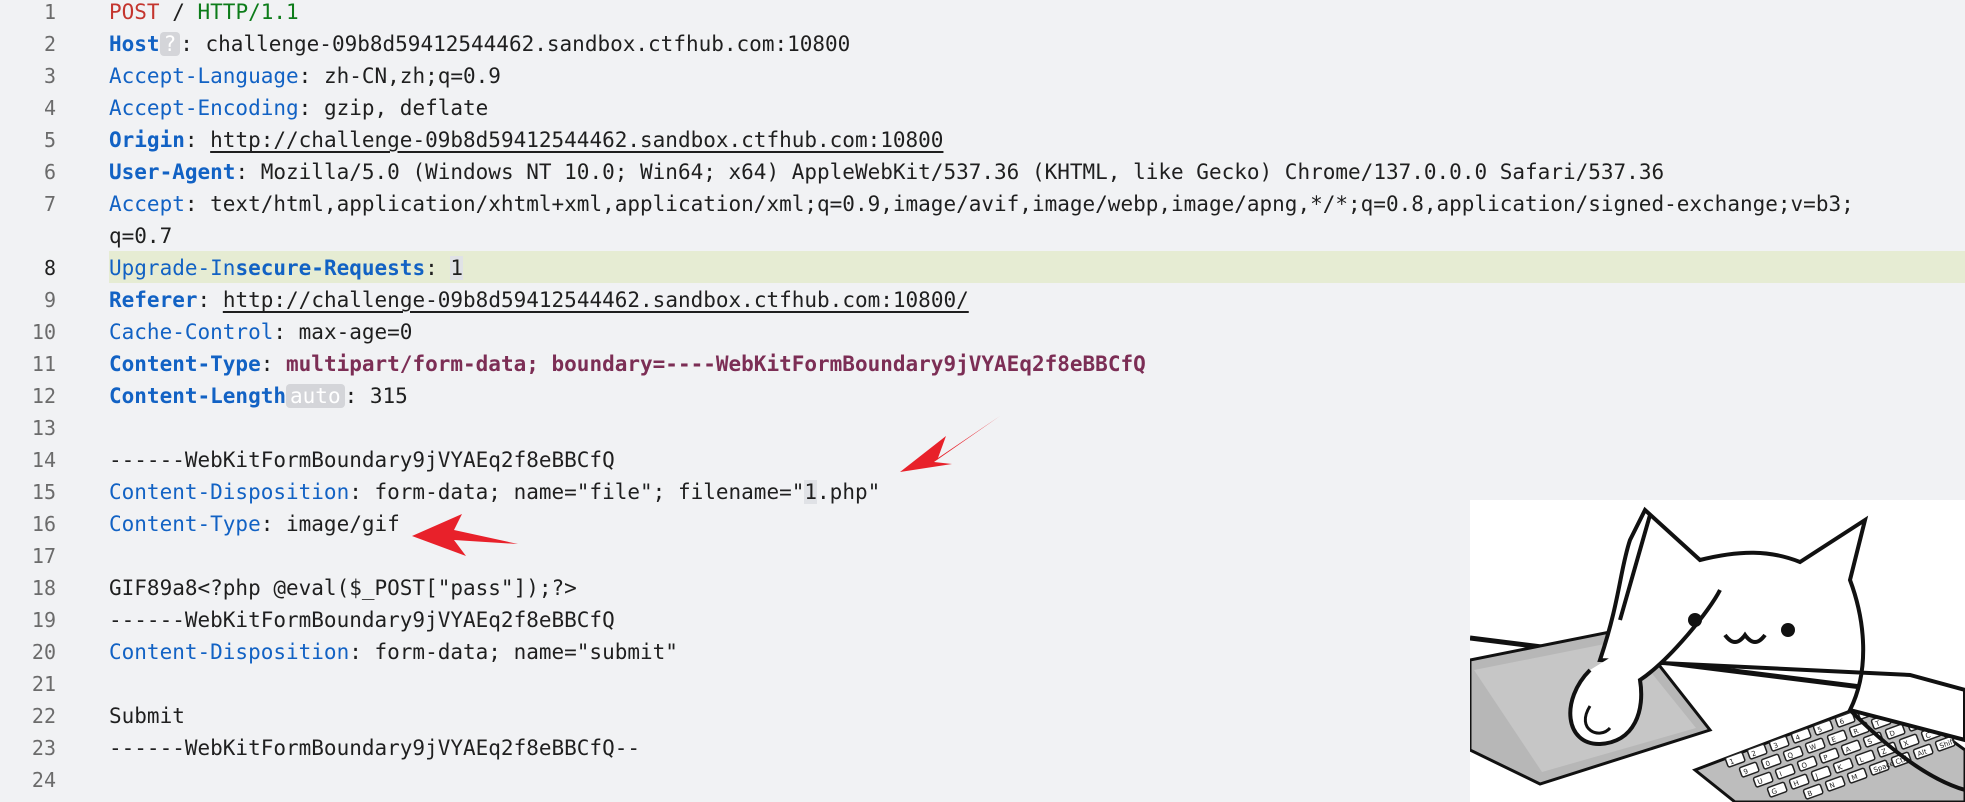 This screenshot has height=802, width=1965. I want to click on line-code: Cache-Control: max-age=0, so click(260, 332).